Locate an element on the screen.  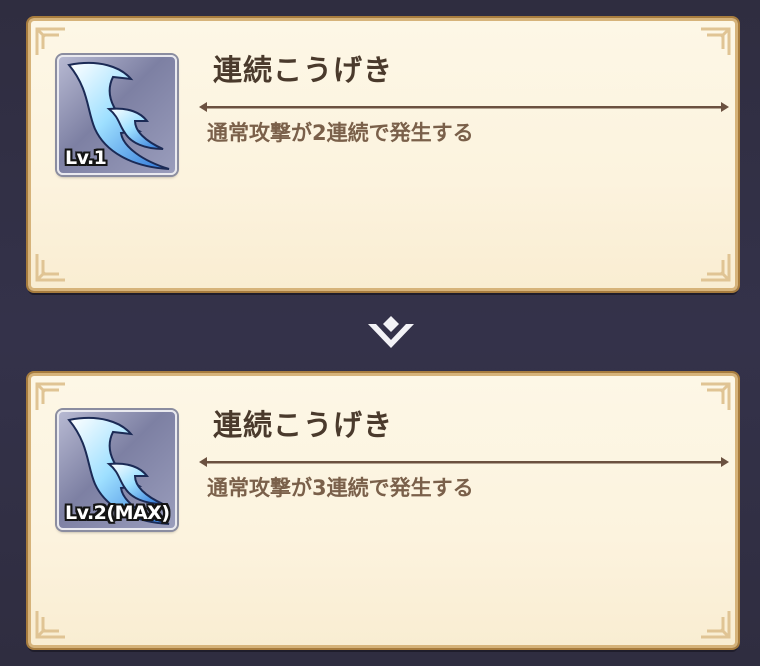
skill-description: 通常攻撃が3連続で発生する is located at coordinates (340, 488).